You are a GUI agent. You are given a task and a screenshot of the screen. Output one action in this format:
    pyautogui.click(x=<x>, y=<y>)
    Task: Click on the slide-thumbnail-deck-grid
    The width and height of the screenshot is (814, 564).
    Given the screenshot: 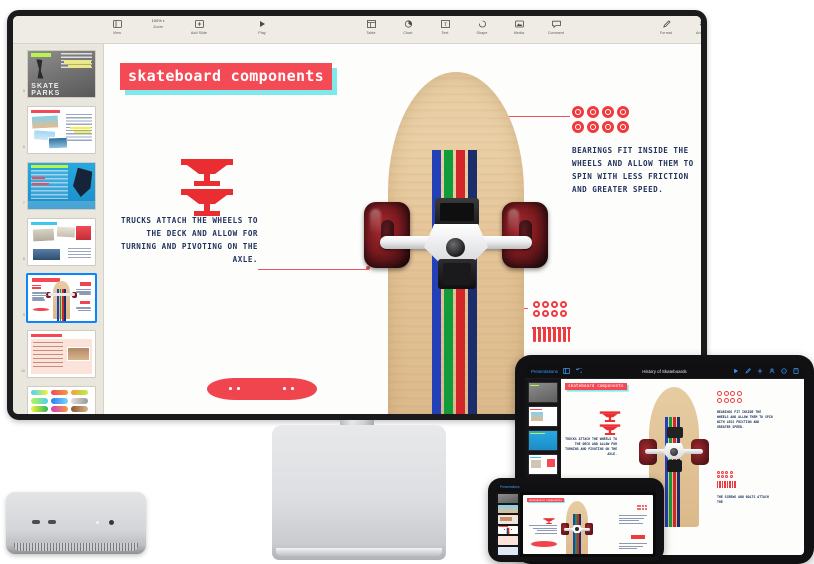 What is the action you would take?
    pyautogui.click(x=61, y=400)
    